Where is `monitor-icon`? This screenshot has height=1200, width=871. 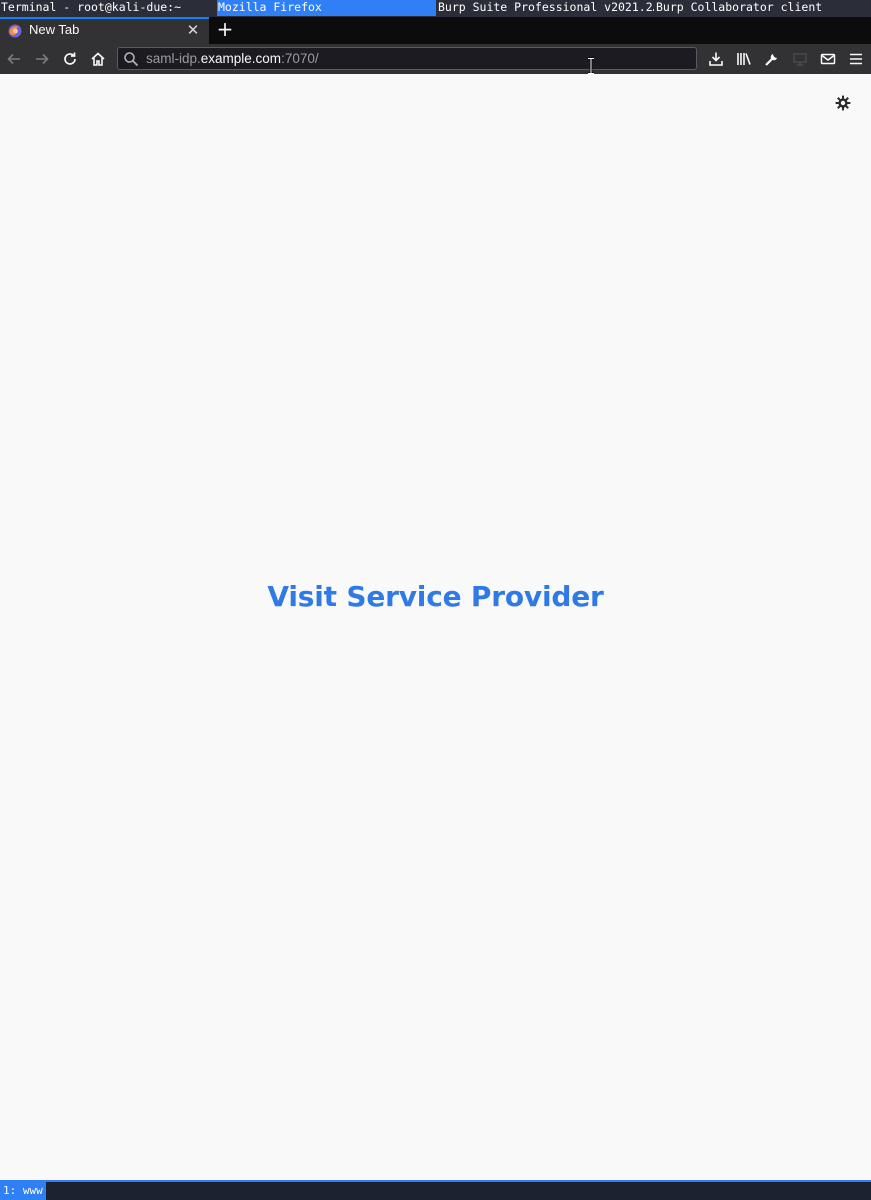
monitor-icon is located at coordinates (800, 59).